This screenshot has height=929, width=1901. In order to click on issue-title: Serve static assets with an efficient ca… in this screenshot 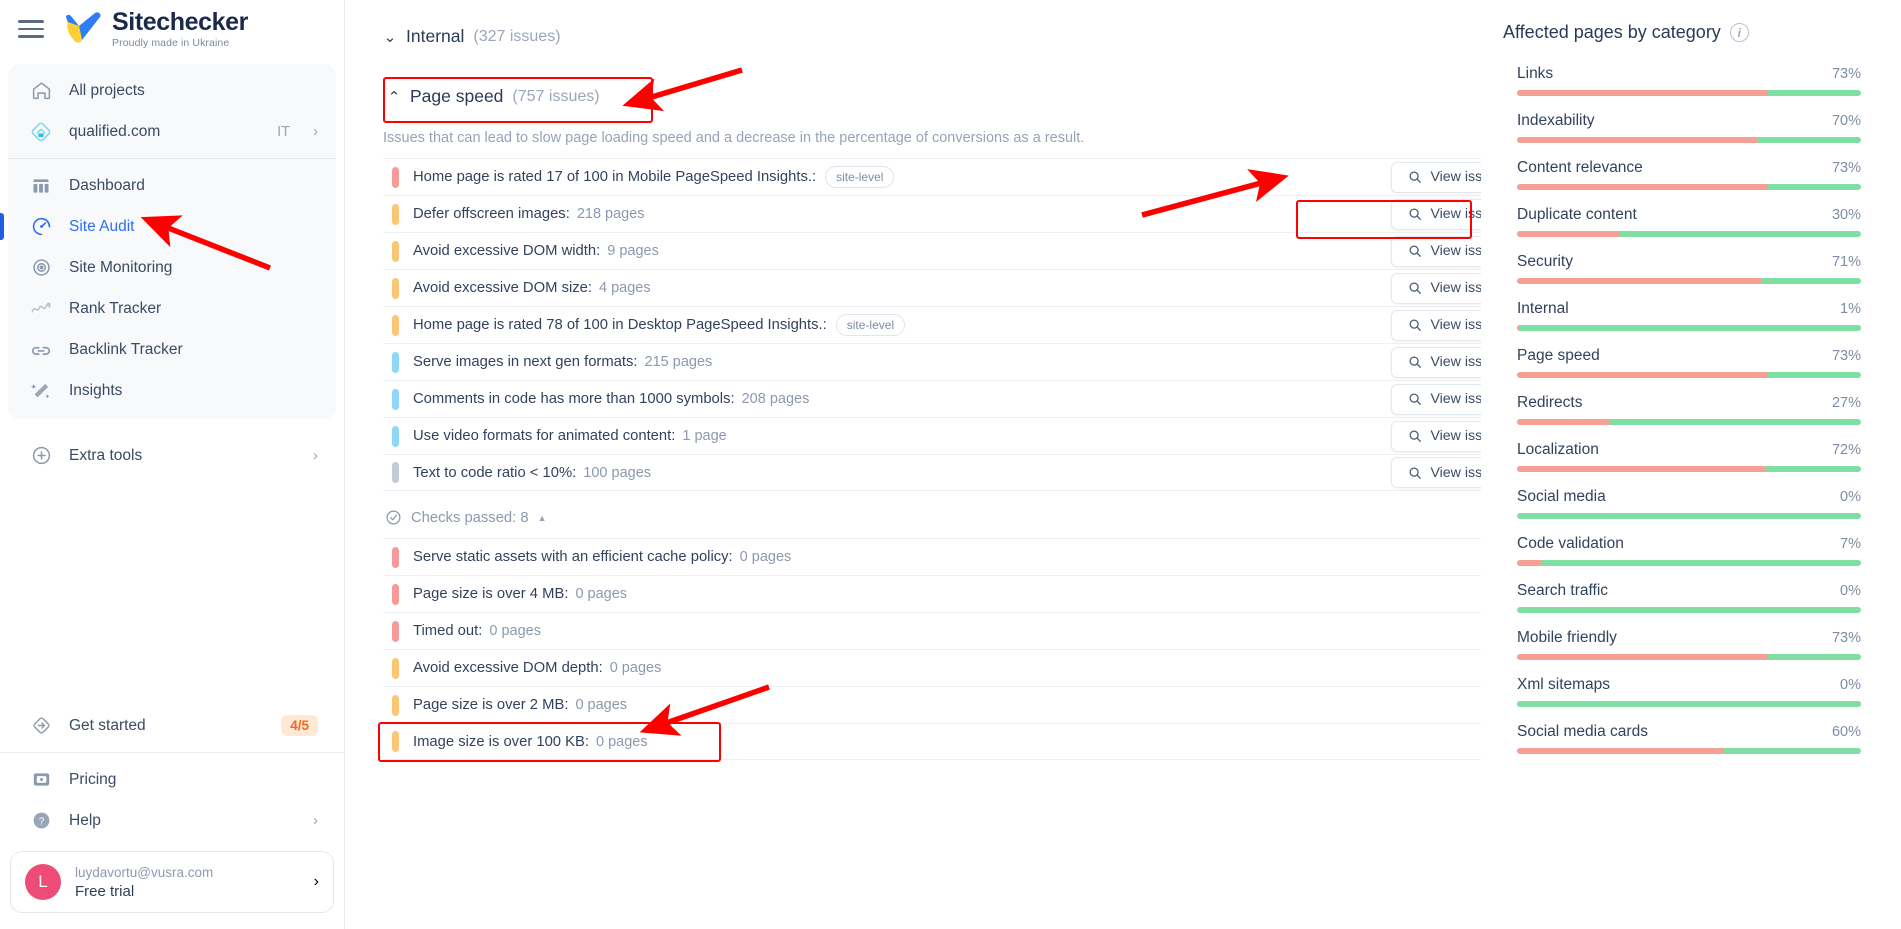, I will do `click(602, 557)`.